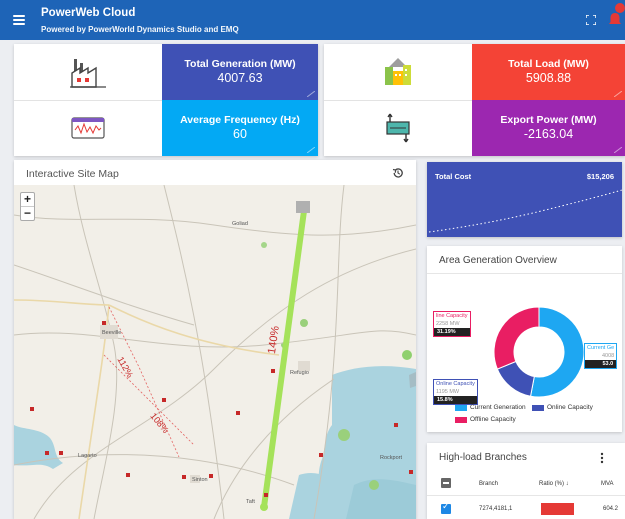 The width and height of the screenshot is (625, 519). Describe the element at coordinates (525, 211) in the screenshot. I see `cost-trend-line` at that location.